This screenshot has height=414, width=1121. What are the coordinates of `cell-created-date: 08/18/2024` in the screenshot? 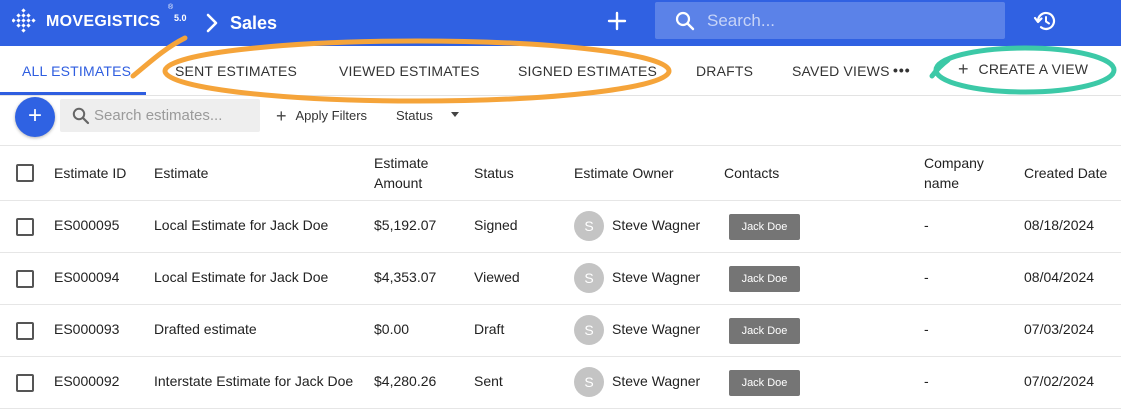 It's located at (1059, 225).